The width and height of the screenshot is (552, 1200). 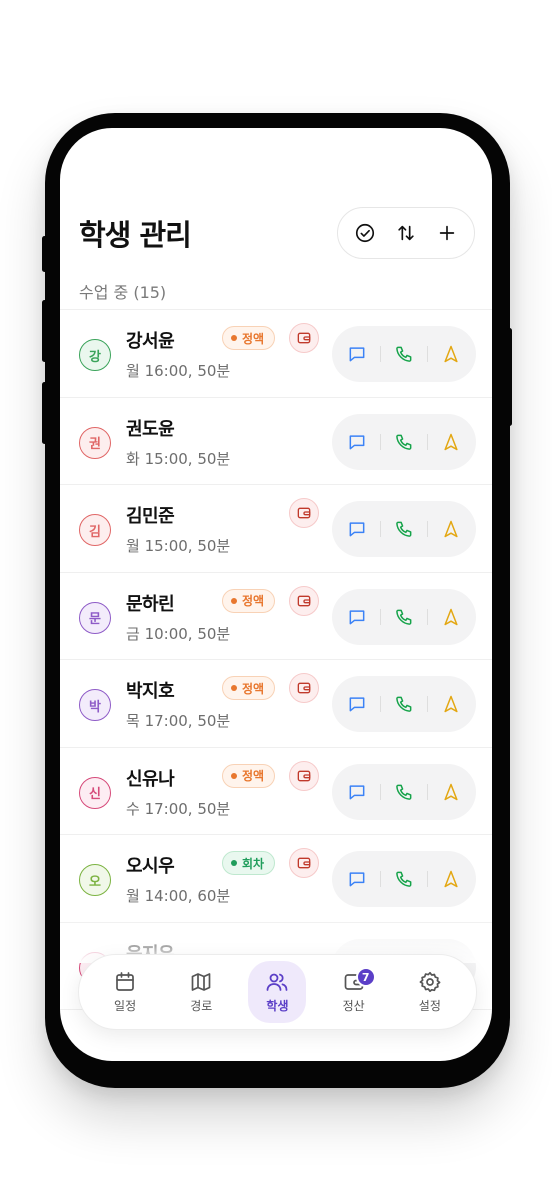 I want to click on student-name: 문하린, so click(x=150, y=604).